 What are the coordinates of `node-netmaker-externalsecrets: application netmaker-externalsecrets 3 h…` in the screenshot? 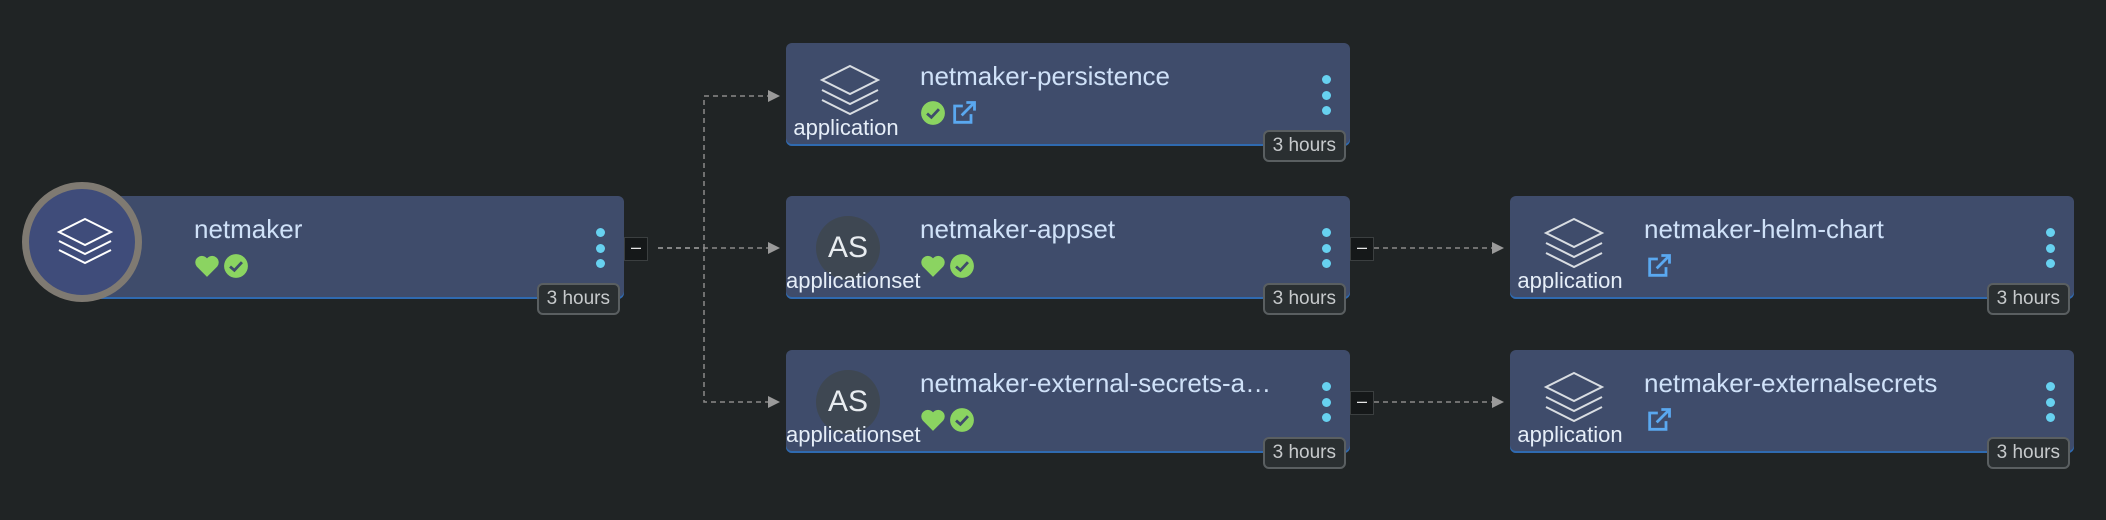 It's located at (1792, 409).